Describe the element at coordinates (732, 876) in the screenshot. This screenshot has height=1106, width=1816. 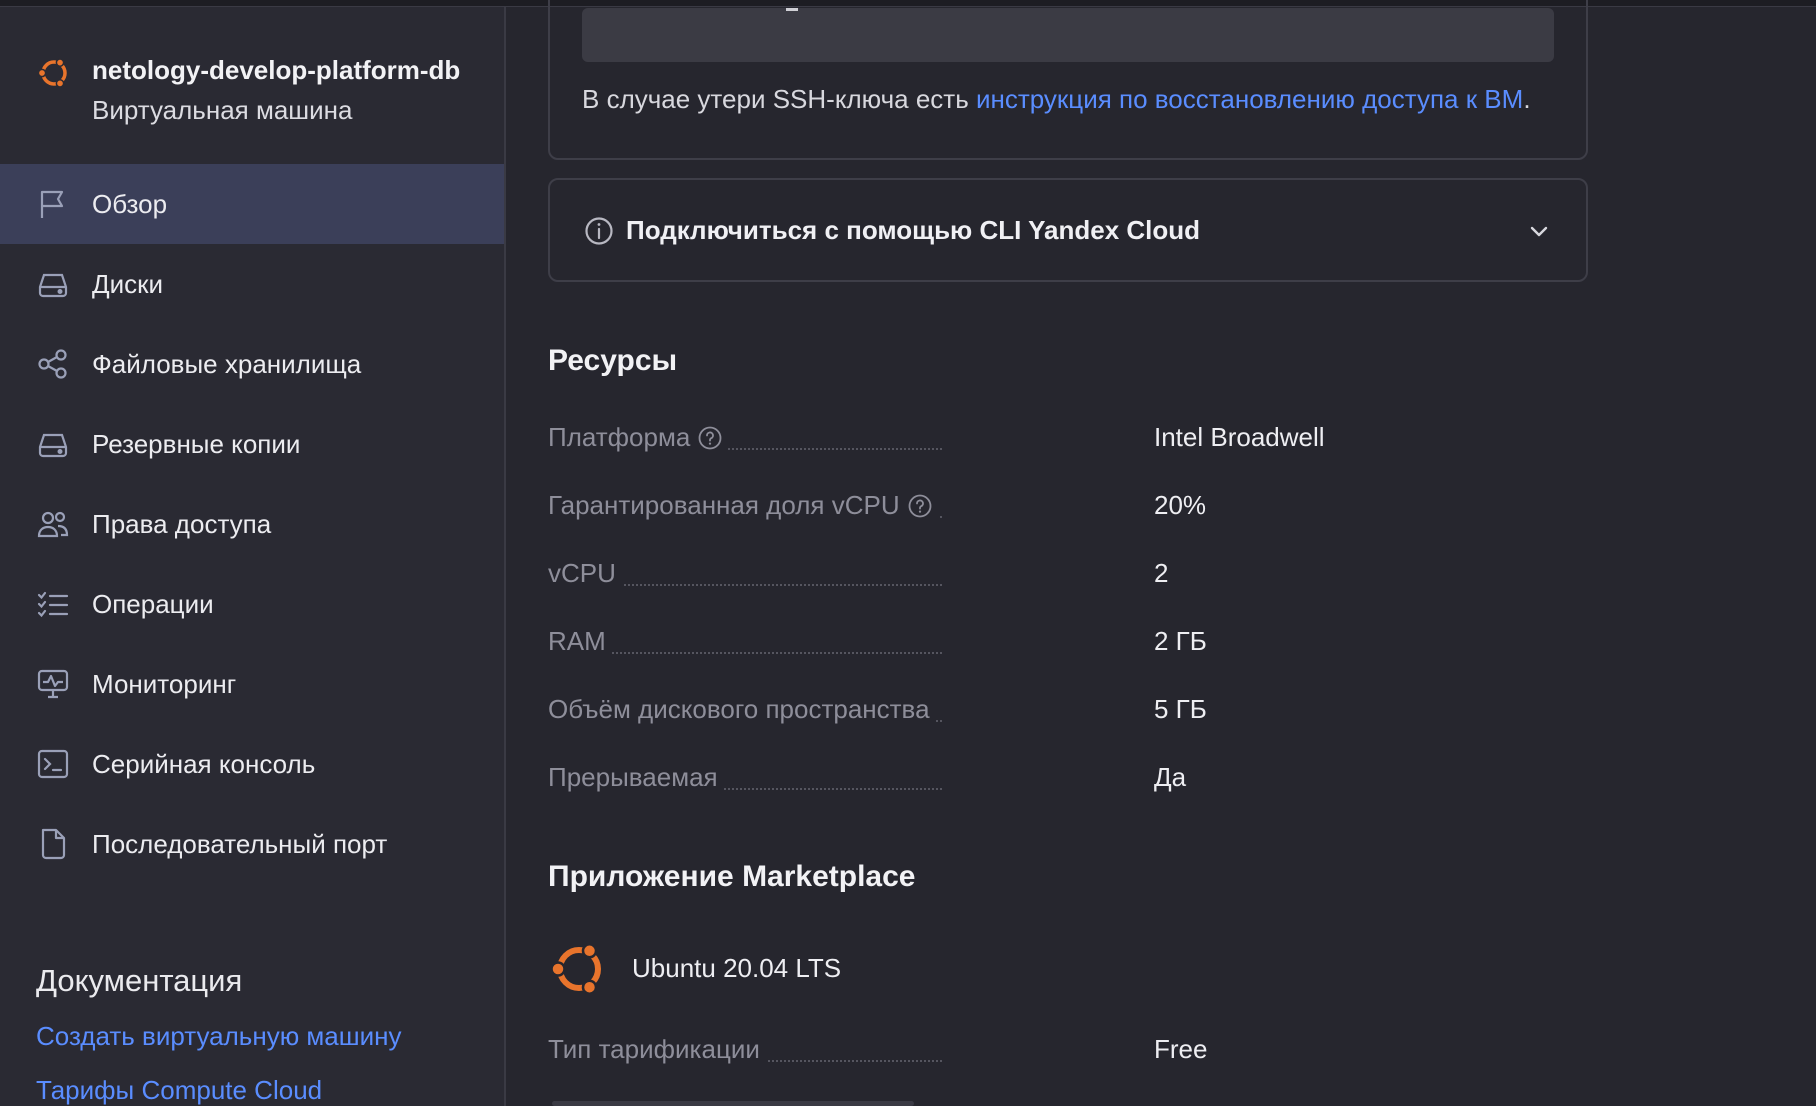
I see `marketplace-title: Приложение Marketplace` at that location.